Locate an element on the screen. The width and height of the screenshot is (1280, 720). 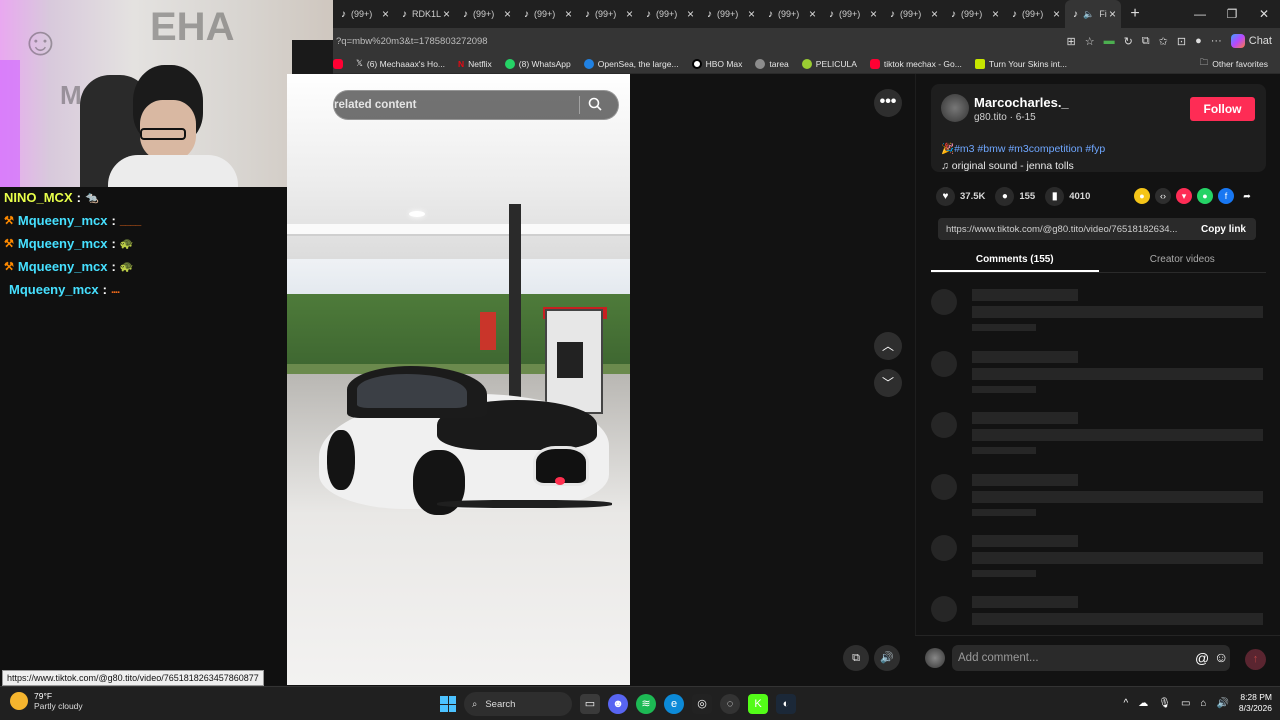
creator-name: Marcocharles._ is located at coordinates (1021, 102).